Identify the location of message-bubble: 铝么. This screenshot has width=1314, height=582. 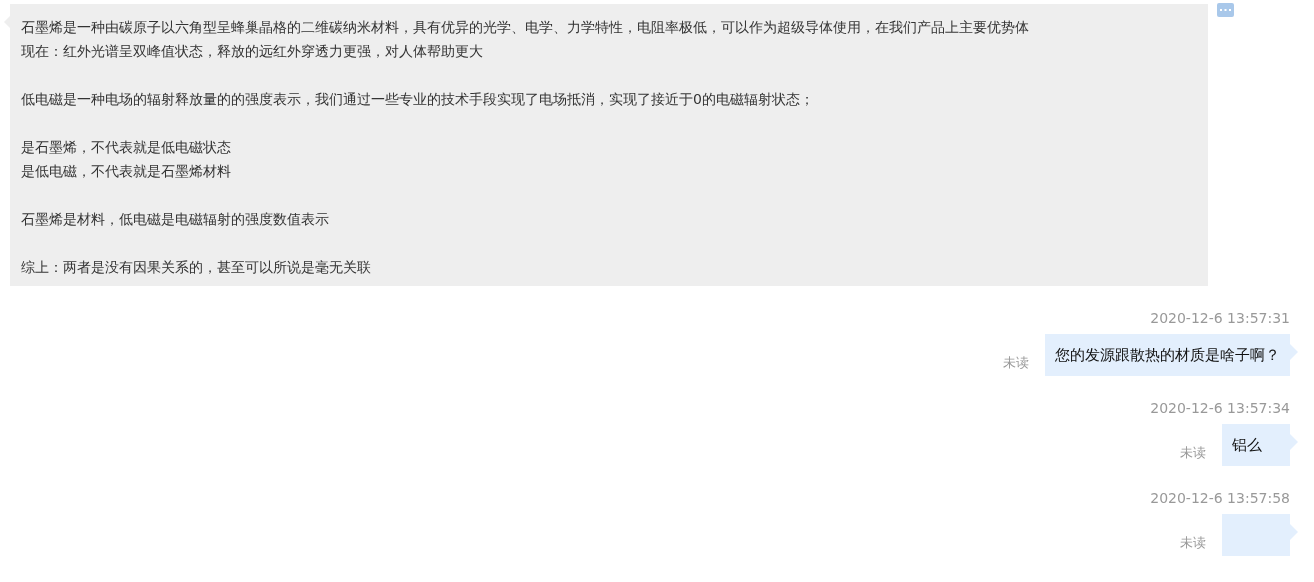
(1260, 445).